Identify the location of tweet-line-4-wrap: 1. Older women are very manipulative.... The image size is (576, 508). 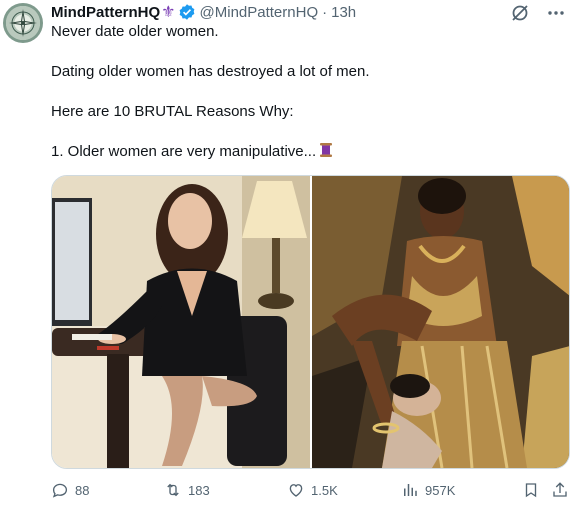
(301, 152).